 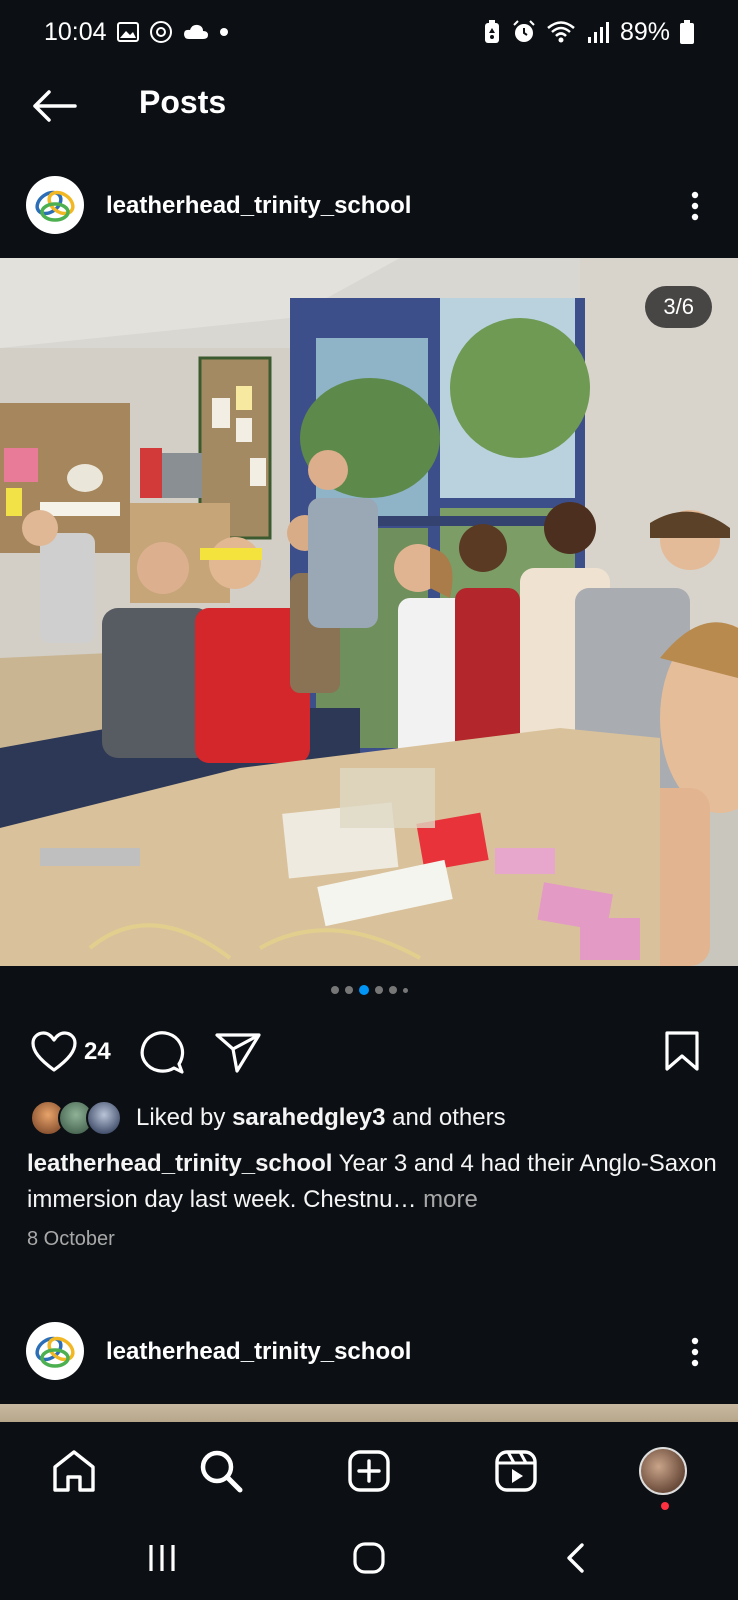 I want to click on carousel-indicator, so click(x=369, y=990).